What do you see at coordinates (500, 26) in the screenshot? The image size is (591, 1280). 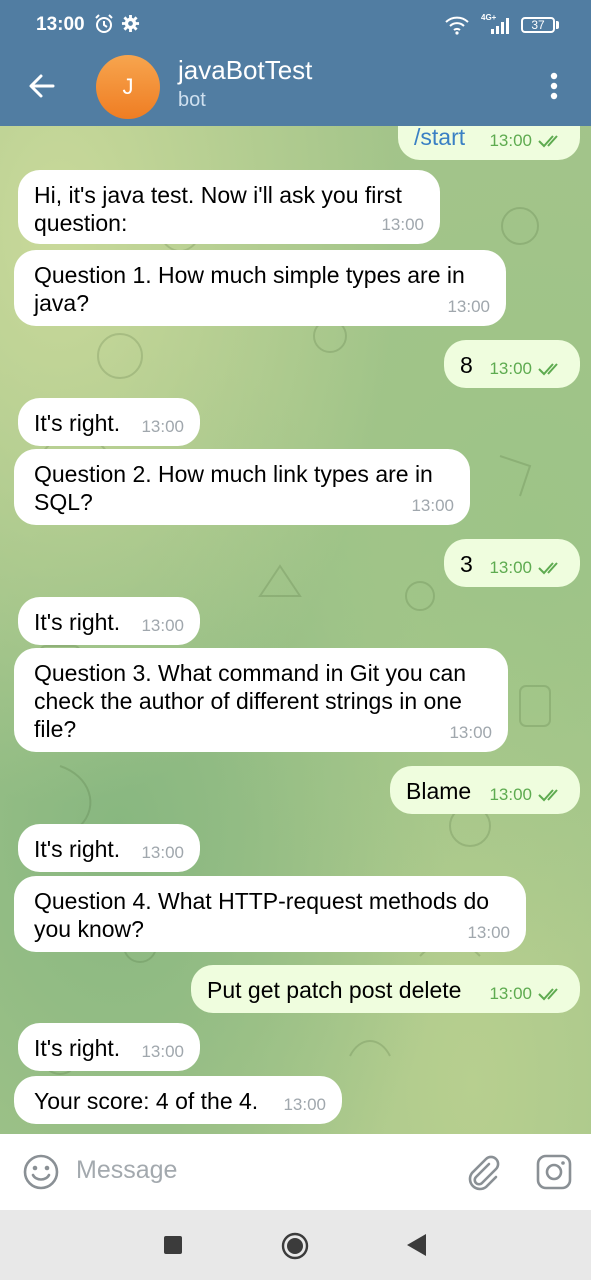 I see `signal-icon` at bounding box center [500, 26].